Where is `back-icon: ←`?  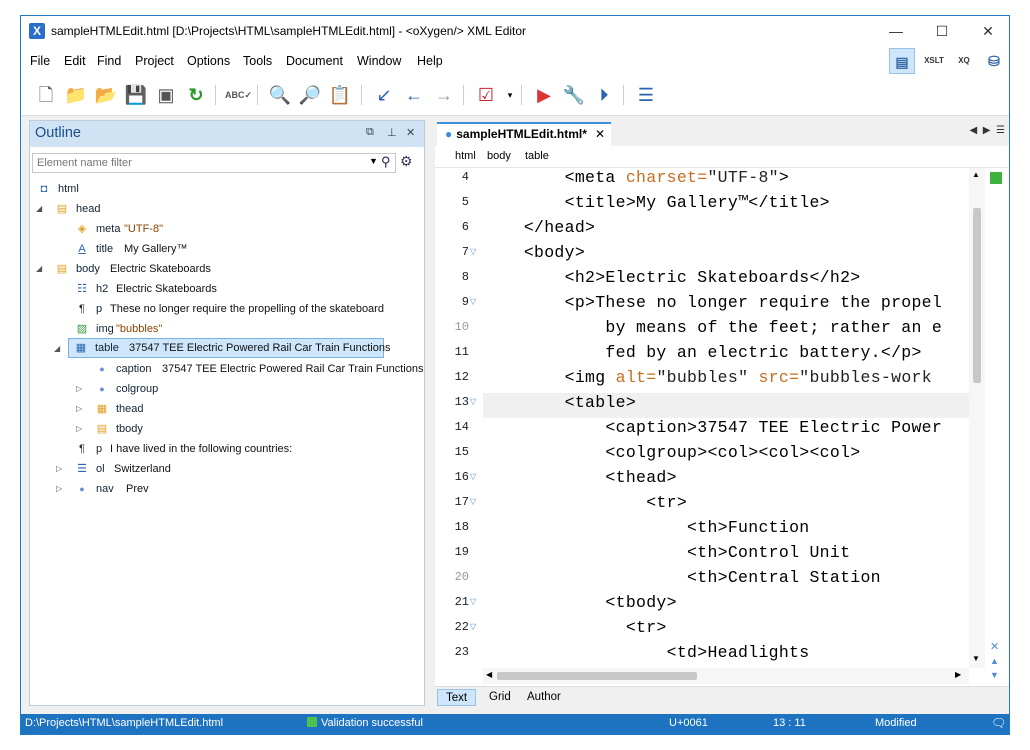 back-icon: ← is located at coordinates (414, 95).